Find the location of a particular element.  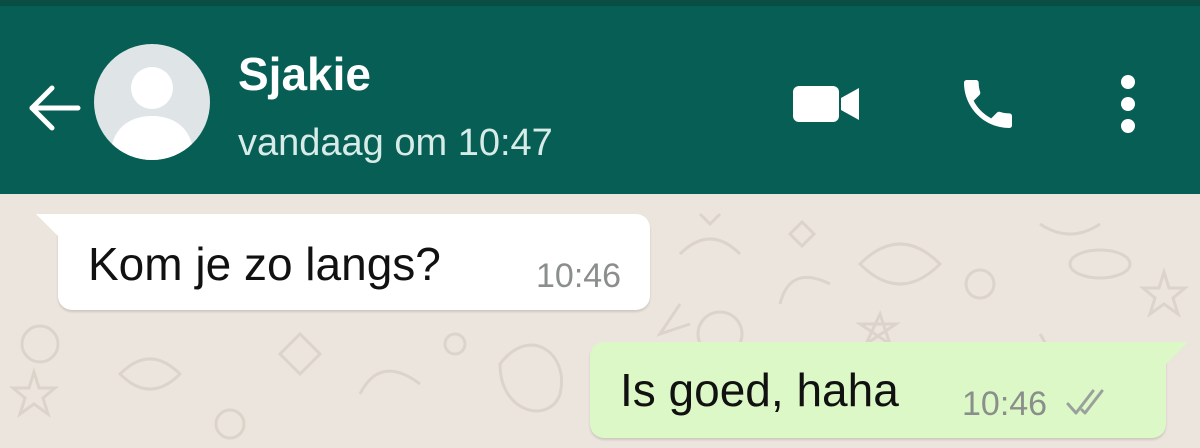

double-check-icon is located at coordinates (1085, 402).